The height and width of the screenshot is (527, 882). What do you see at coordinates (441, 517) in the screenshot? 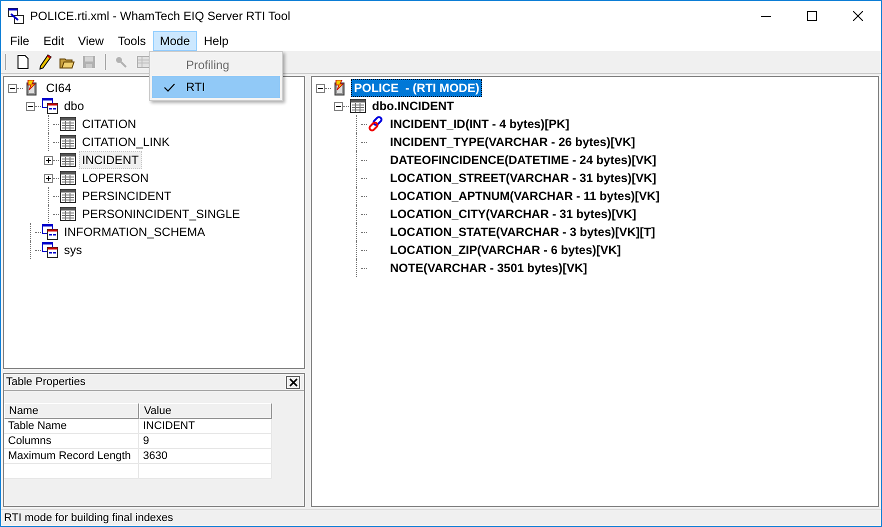
I see `status-bar: RTI mode for building final indexes` at bounding box center [441, 517].